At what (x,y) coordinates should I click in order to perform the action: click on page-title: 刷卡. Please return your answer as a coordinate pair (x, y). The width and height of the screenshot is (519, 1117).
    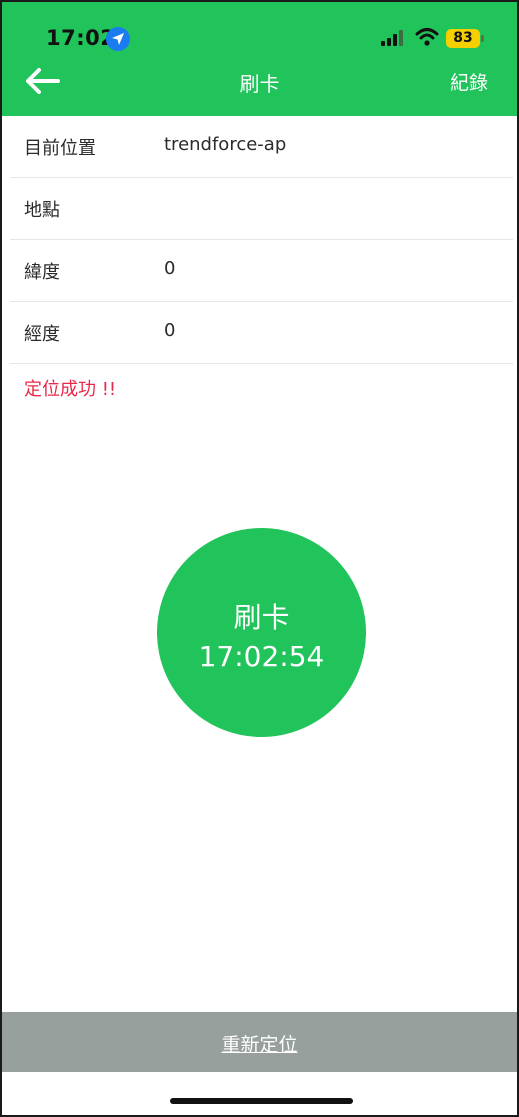
    Looking at the image, I should click on (259, 84).